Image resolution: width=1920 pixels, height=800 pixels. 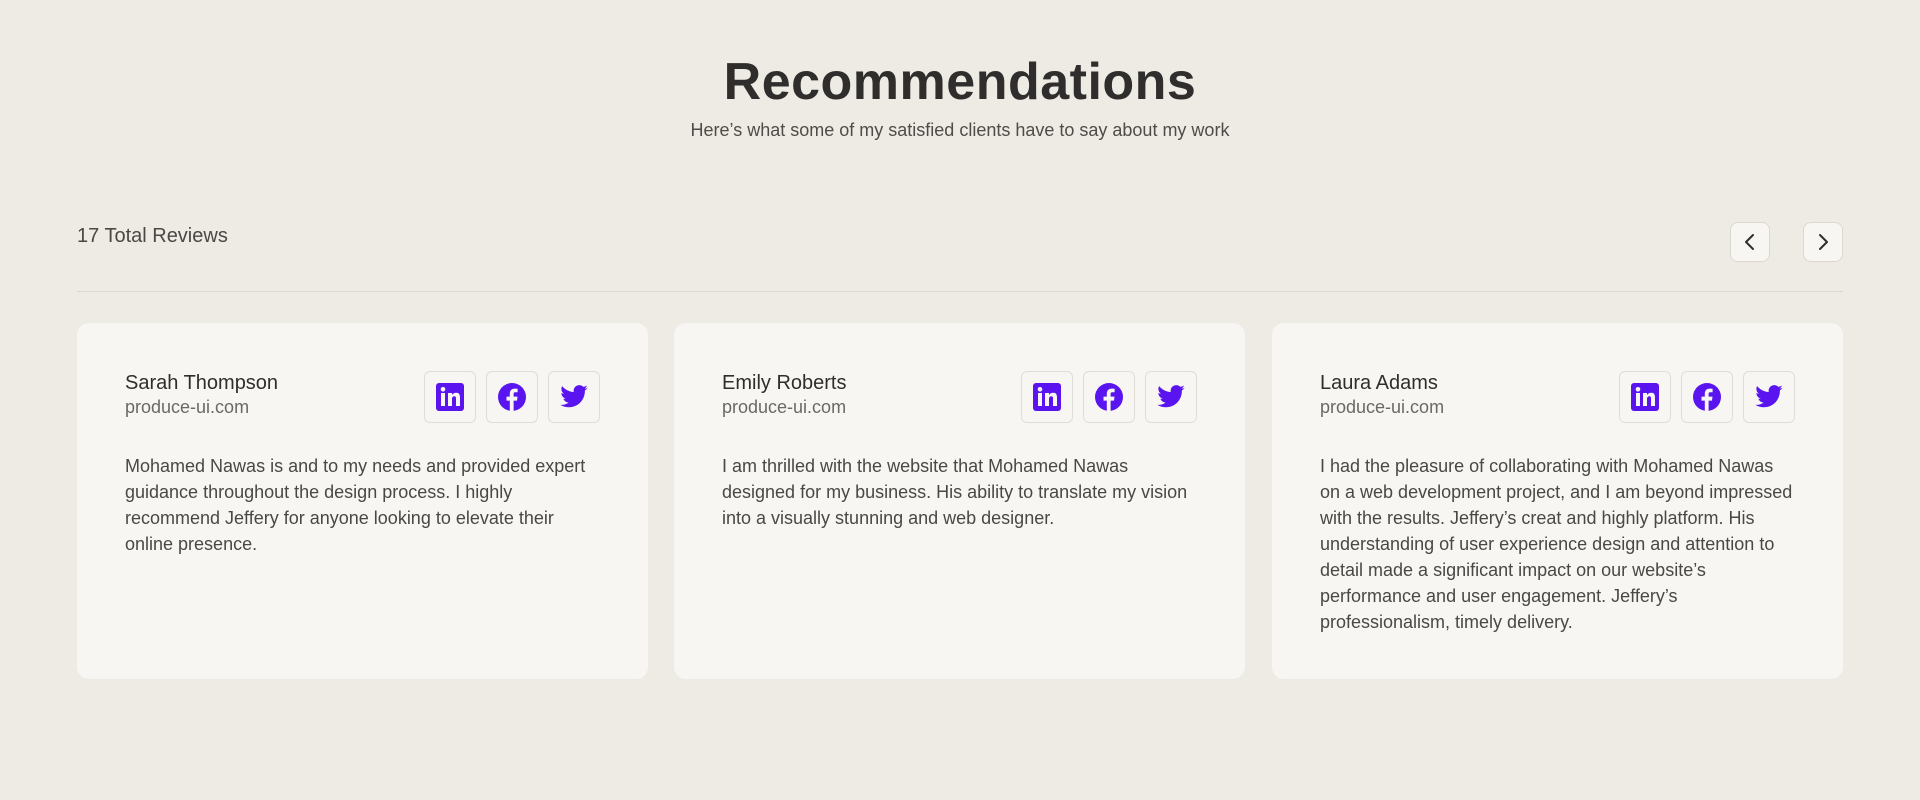 I want to click on review-card-header: Laura Adams produce-ui.com, so click(x=1557, y=397).